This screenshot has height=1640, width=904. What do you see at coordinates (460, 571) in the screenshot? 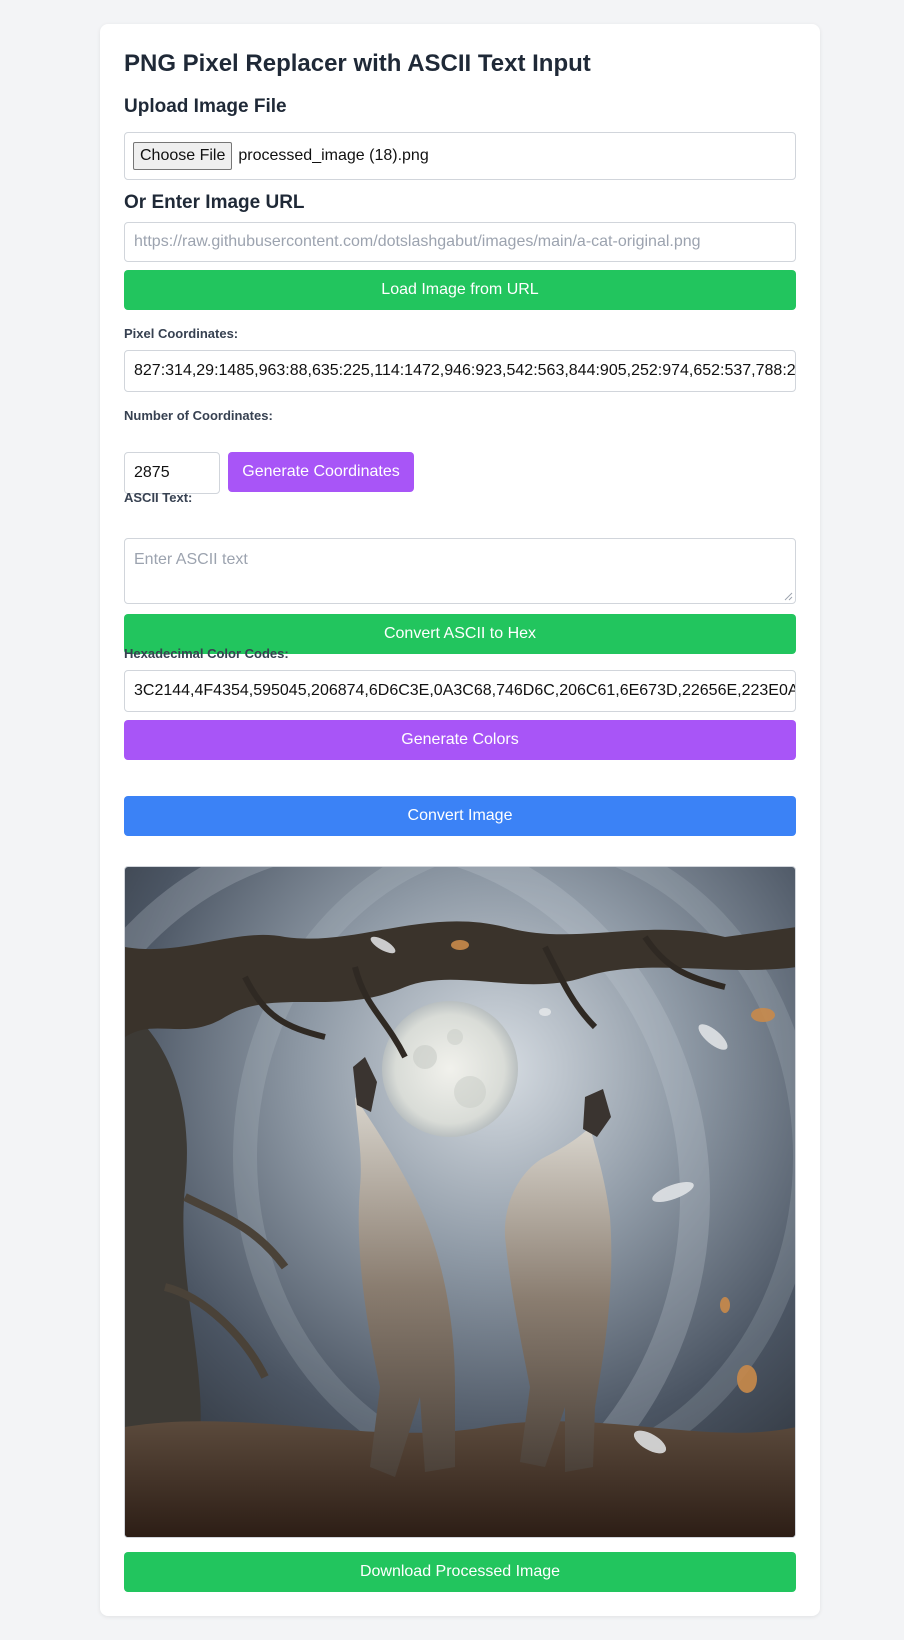
I see `ascii-text-area: Enter ASCII text` at bounding box center [460, 571].